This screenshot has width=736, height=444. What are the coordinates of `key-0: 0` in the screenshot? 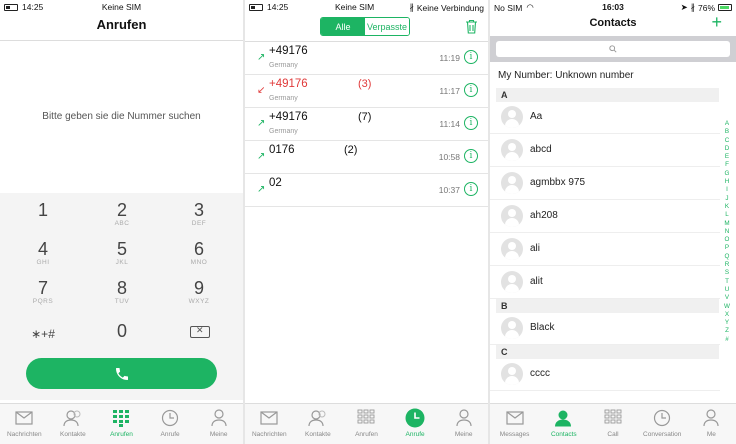 It's located at (122, 331).